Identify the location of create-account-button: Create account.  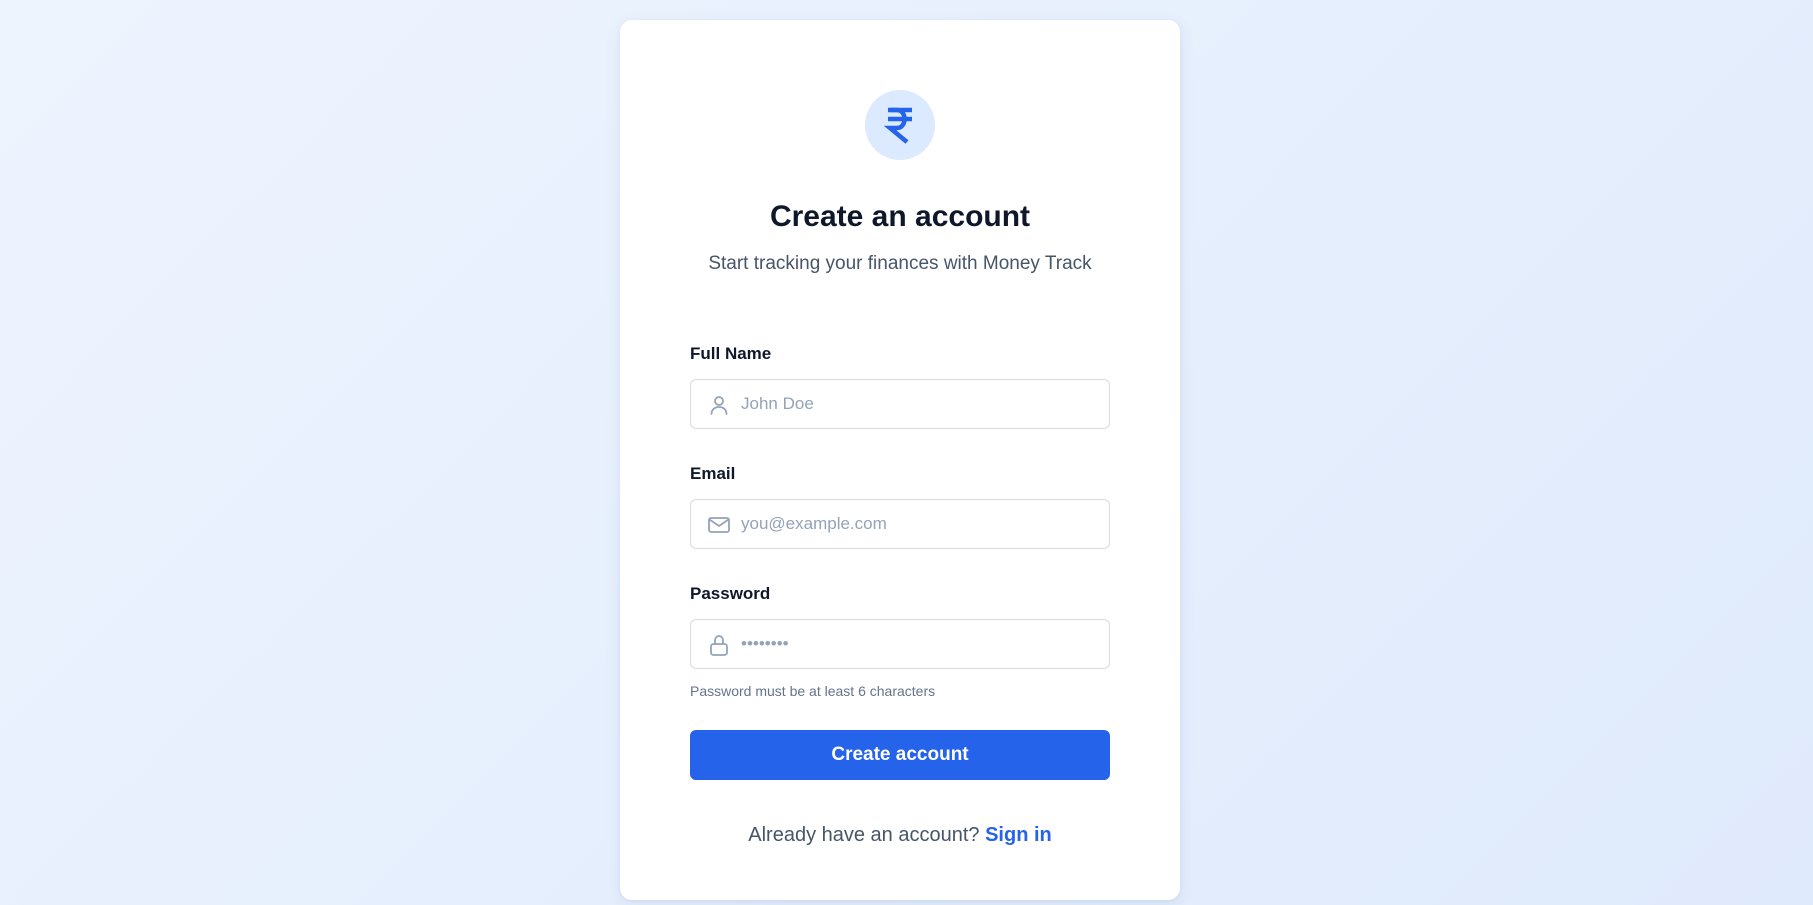
(900, 755).